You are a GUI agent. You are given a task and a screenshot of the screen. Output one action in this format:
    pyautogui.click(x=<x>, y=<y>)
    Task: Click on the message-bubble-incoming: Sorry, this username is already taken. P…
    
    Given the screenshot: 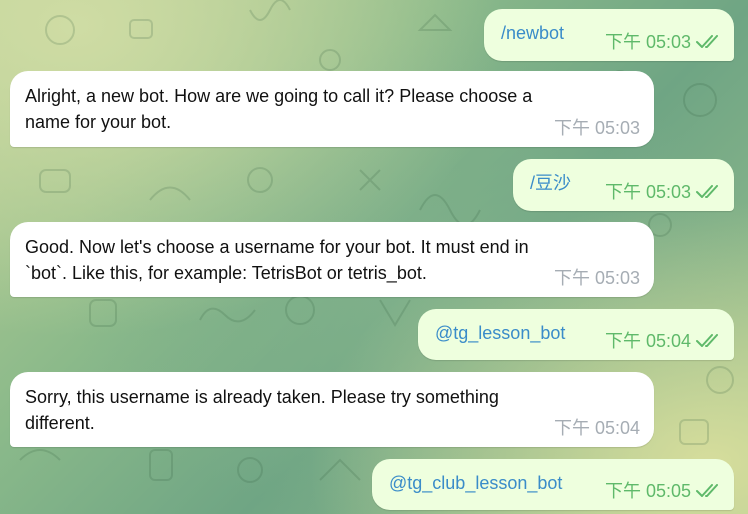 What is the action you would take?
    pyautogui.click(x=332, y=409)
    